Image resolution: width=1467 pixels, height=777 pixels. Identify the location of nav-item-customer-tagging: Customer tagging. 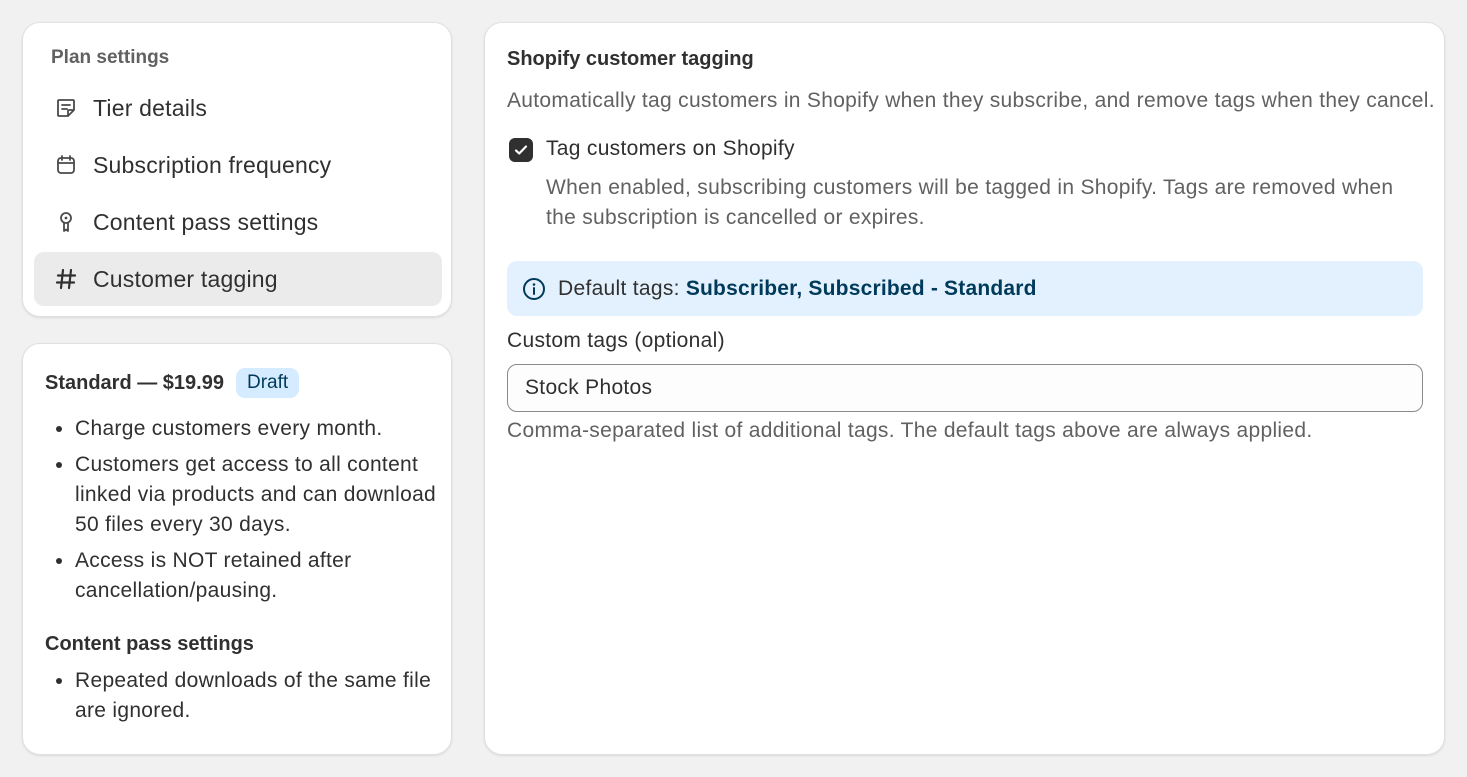
(238, 279).